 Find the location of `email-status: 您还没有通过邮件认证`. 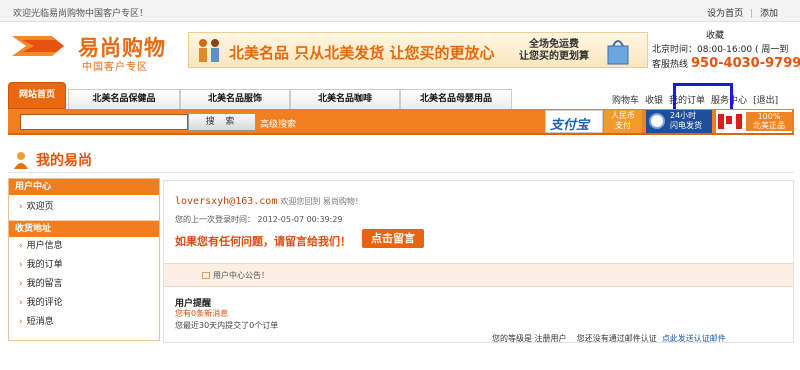

email-status: 您还没有通过邮件认证 is located at coordinates (616, 338).